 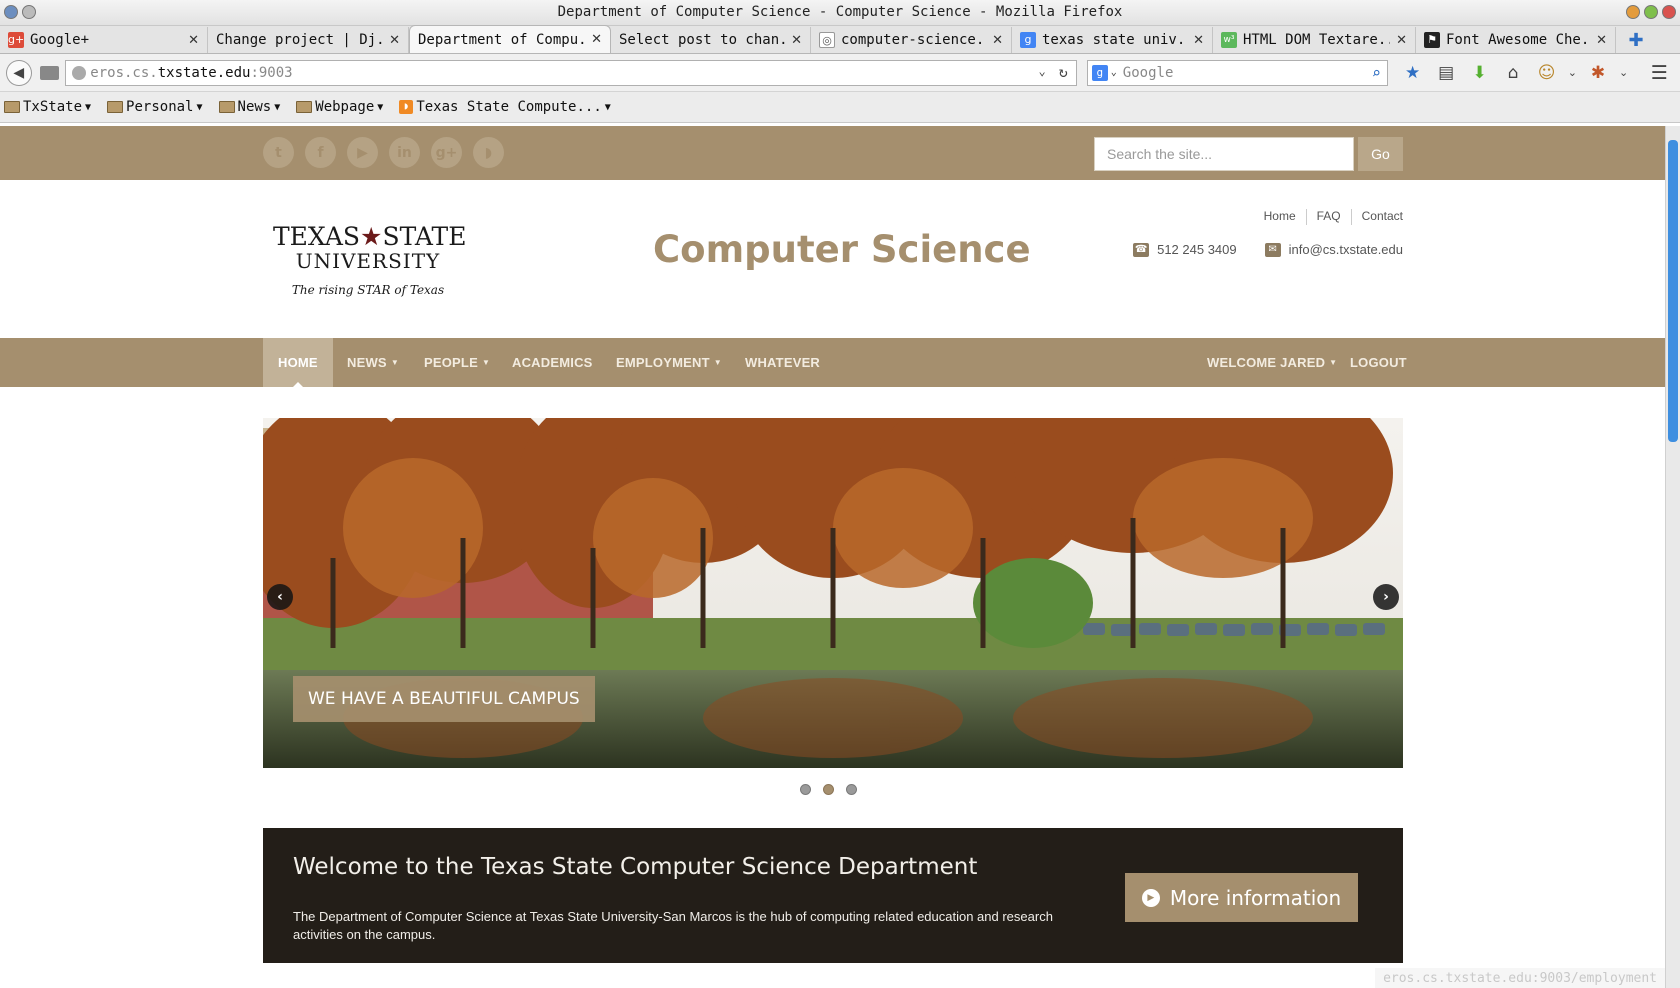 I want to click on bookmark-star-icon: ★, so click(x=1413, y=73).